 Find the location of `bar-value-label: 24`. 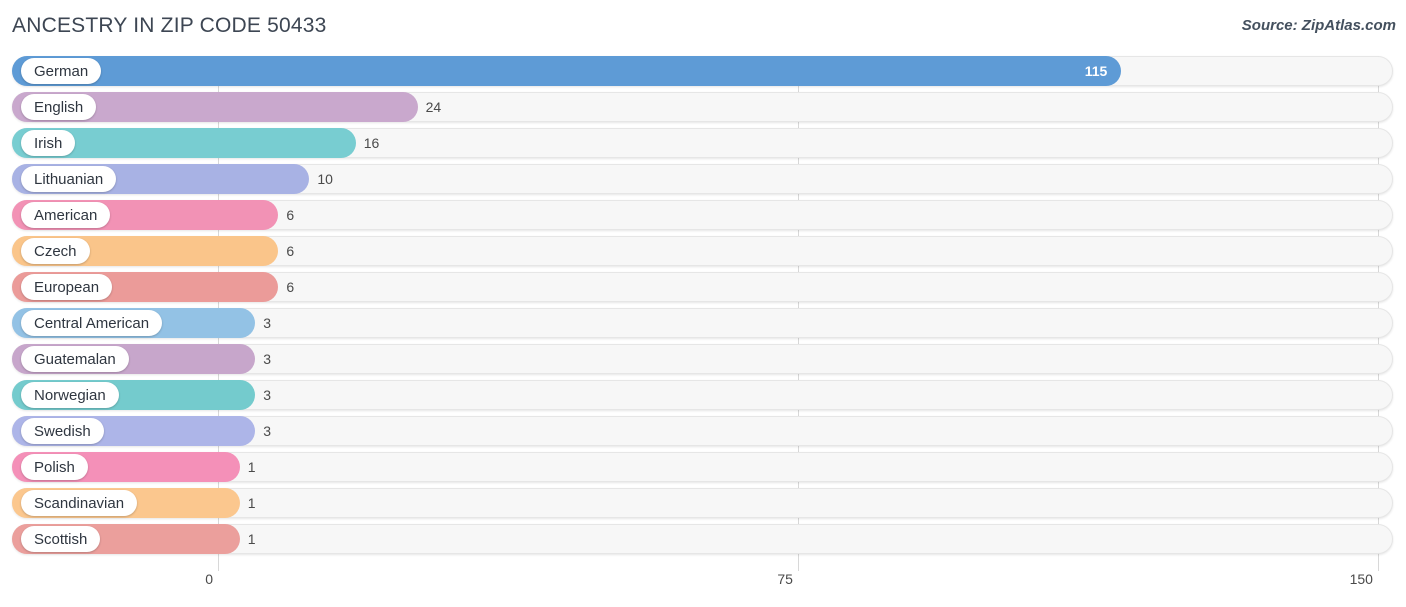

bar-value-label: 24 is located at coordinates (433, 107).